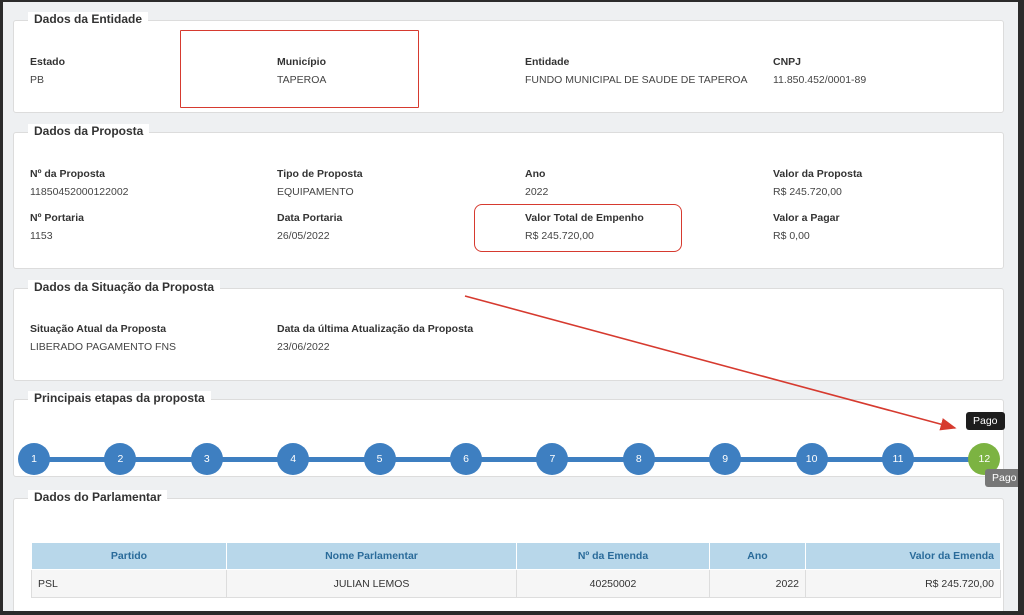 The image size is (1024, 615). What do you see at coordinates (552, 459) in the screenshot?
I see `timeline-step-7: 7` at bounding box center [552, 459].